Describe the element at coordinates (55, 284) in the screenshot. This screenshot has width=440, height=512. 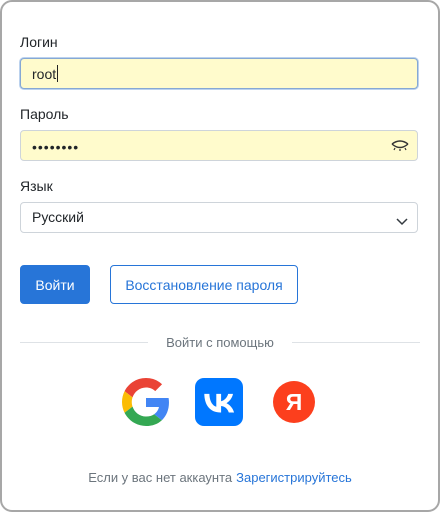
I see `login-button: Войти` at that location.